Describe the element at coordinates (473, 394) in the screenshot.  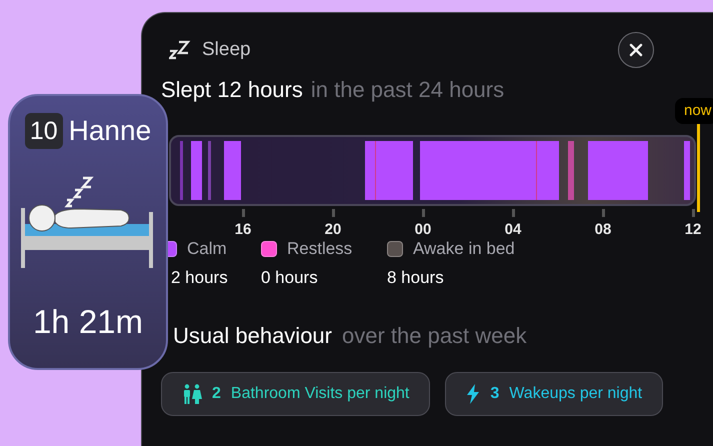
I see `lightning-icon` at that location.